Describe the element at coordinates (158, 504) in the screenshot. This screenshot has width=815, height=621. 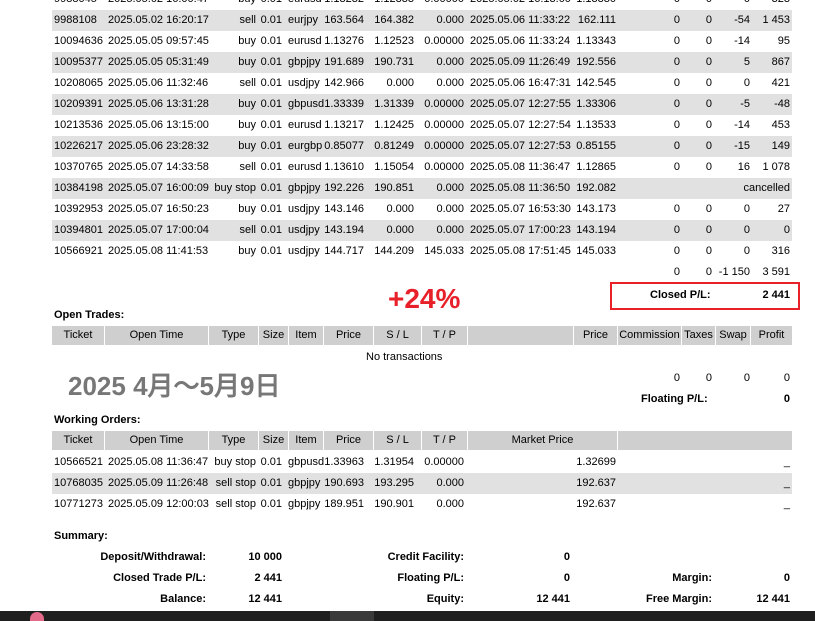
I see `cell-open-time: 2025.05.09 12:00:03` at that location.